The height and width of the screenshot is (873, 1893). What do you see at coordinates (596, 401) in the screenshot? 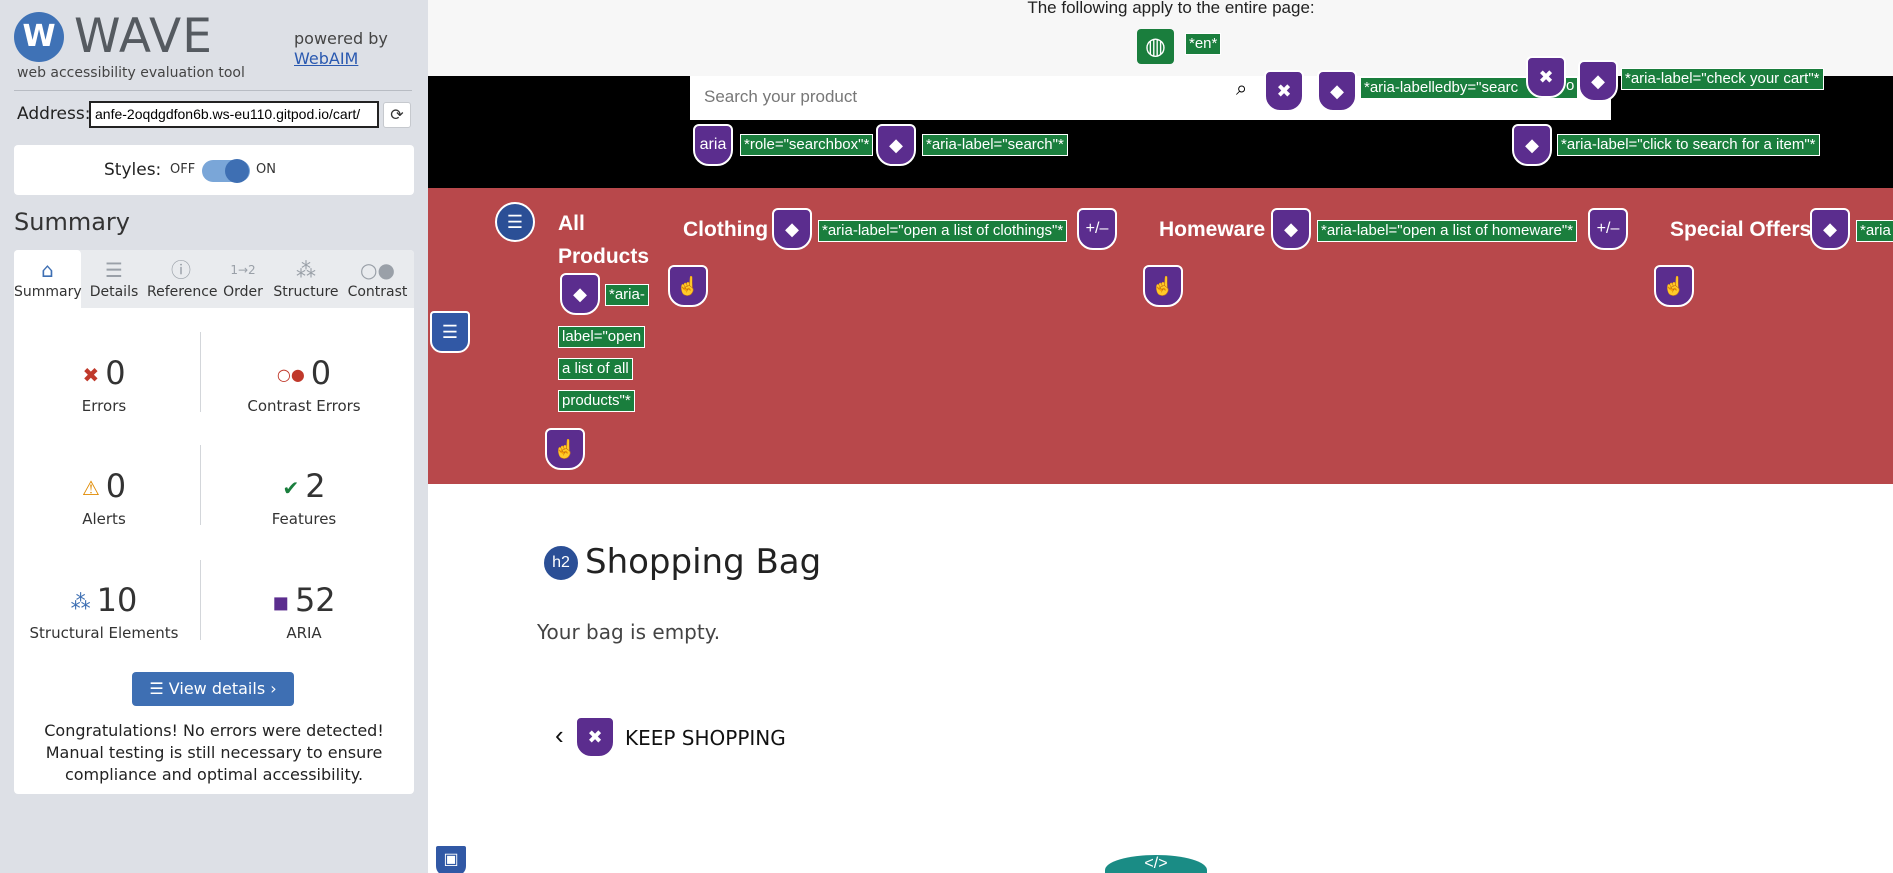
I see `aria-tag-all-4: products"*` at bounding box center [596, 401].